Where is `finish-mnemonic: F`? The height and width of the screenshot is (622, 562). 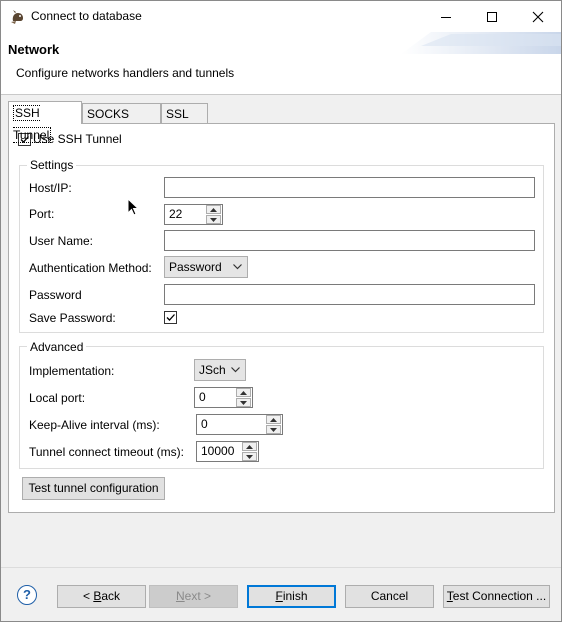 finish-mnemonic: F is located at coordinates (279, 596).